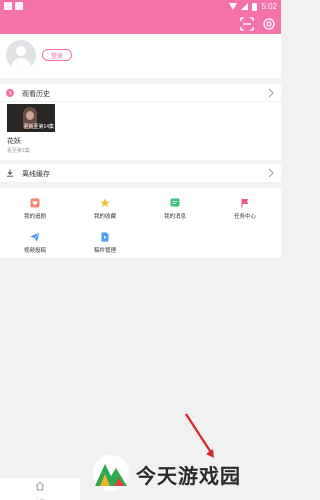 This screenshot has width=320, height=500. I want to click on my-following-label: 我的追剧, so click(34, 217).